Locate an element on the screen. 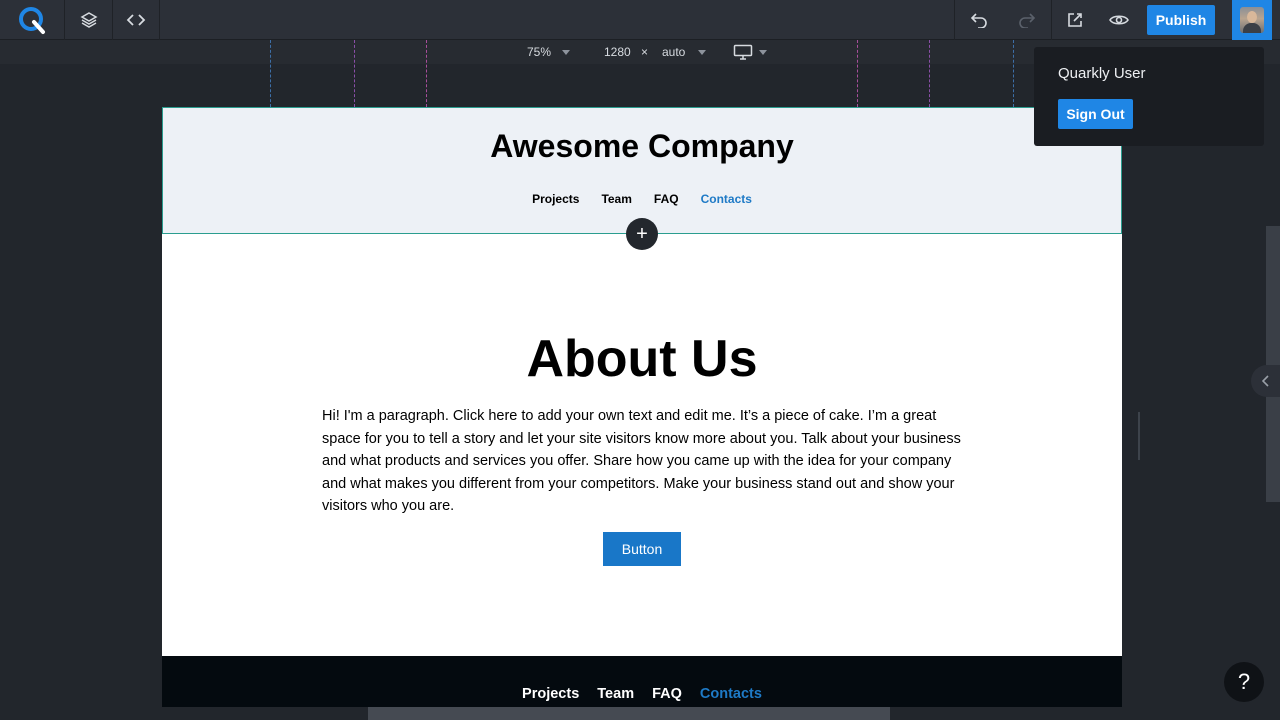 The image size is (1280, 720). sign-out-button: Sign Out is located at coordinates (1095, 114).